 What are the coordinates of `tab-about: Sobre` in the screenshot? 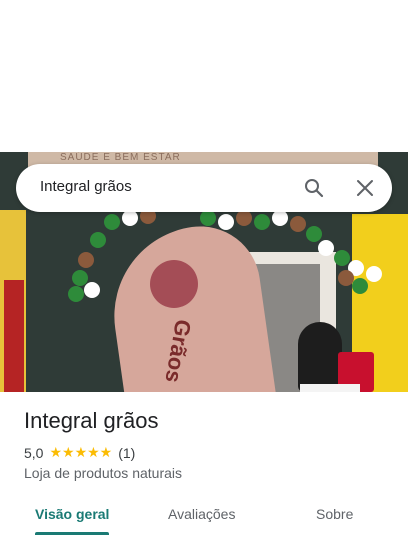 It's located at (334, 514).